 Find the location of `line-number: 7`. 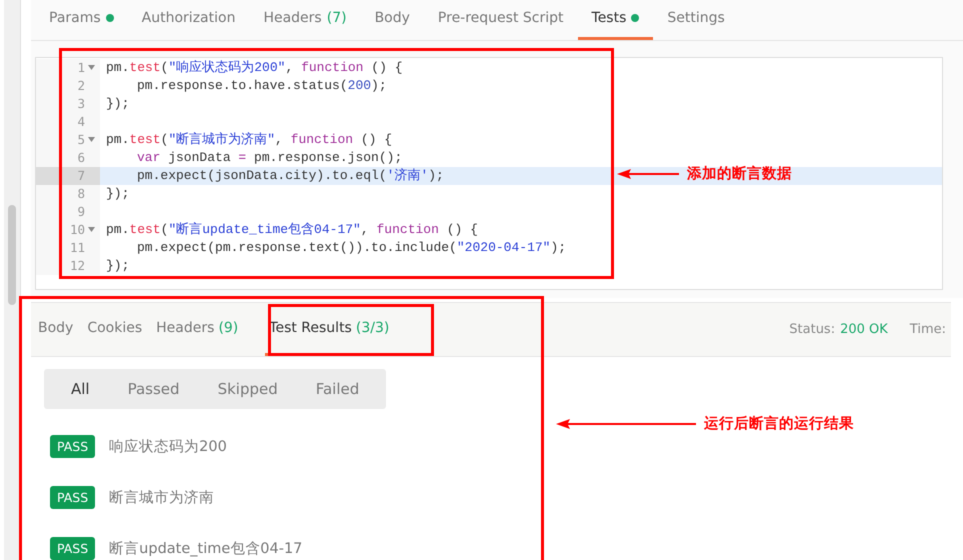

line-number: 7 is located at coordinates (81, 176).